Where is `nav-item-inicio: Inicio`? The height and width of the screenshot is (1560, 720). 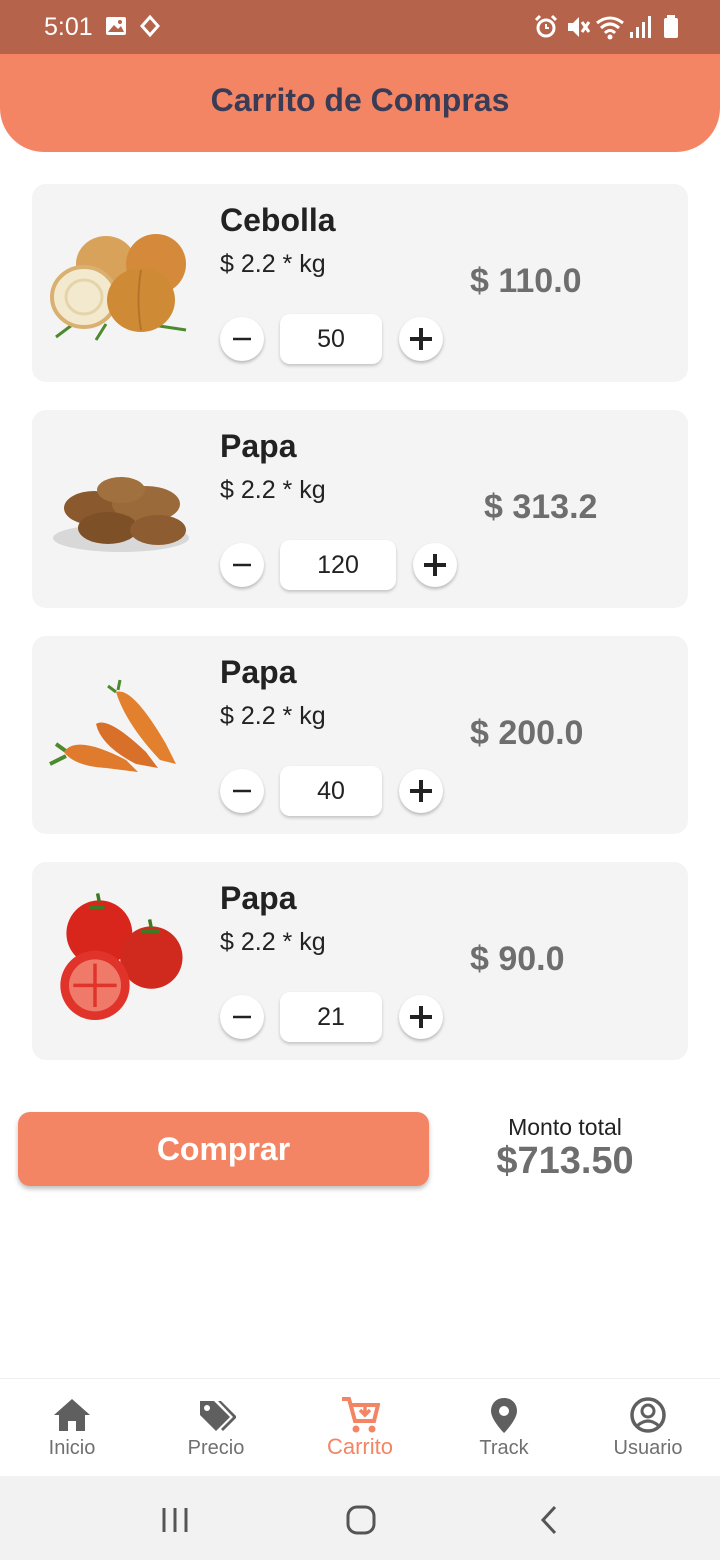
nav-item-inicio: Inicio is located at coordinates (72, 1428).